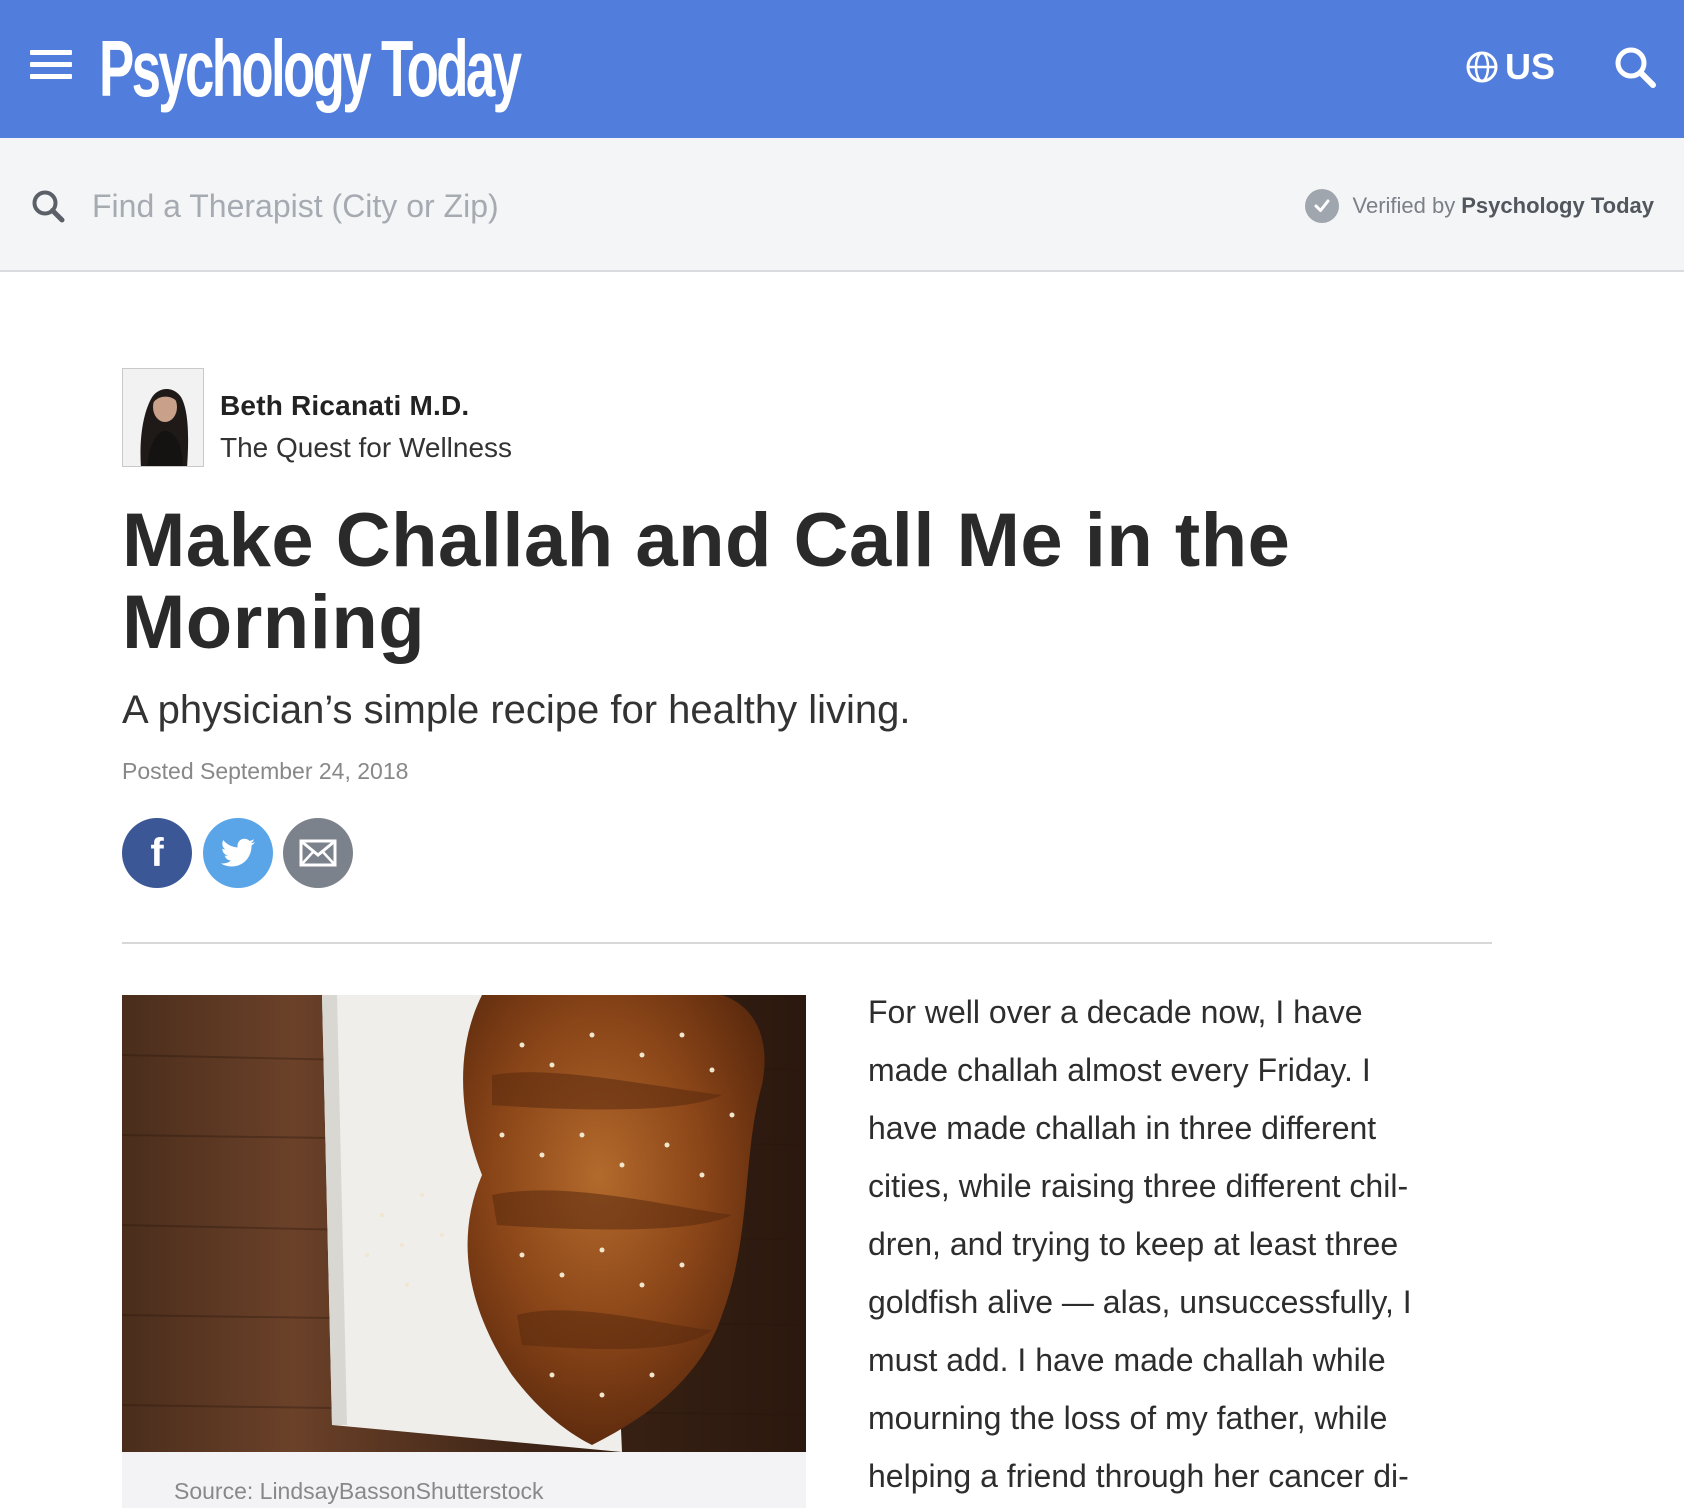 The height and width of the screenshot is (1508, 1684). What do you see at coordinates (807, 943) in the screenshot?
I see `section-divider` at bounding box center [807, 943].